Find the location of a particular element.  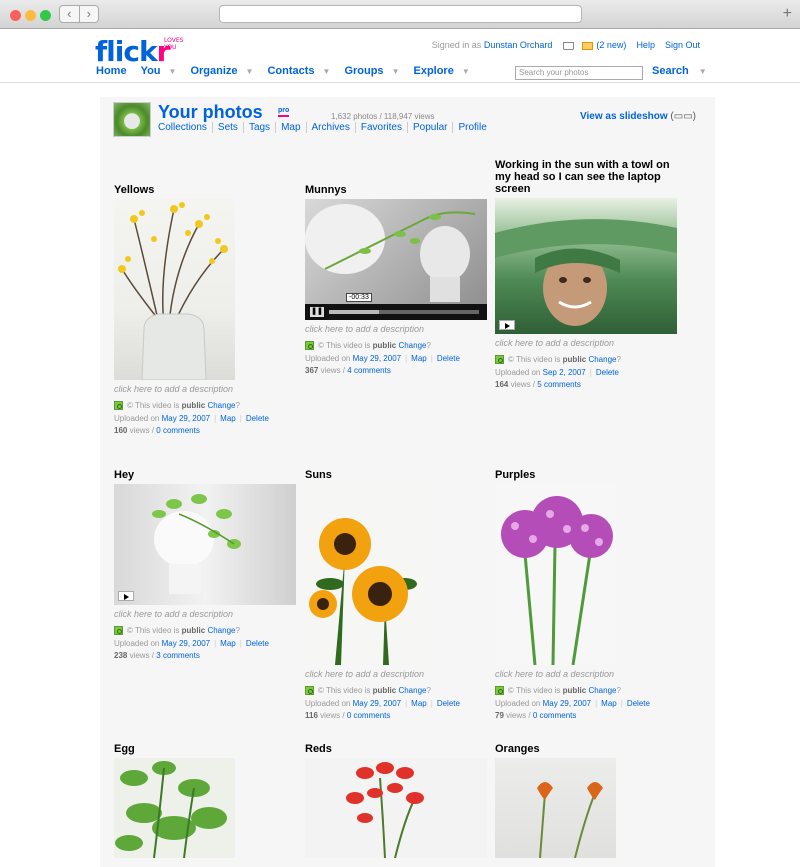

nav-groups: Groups is located at coordinates (363, 71).